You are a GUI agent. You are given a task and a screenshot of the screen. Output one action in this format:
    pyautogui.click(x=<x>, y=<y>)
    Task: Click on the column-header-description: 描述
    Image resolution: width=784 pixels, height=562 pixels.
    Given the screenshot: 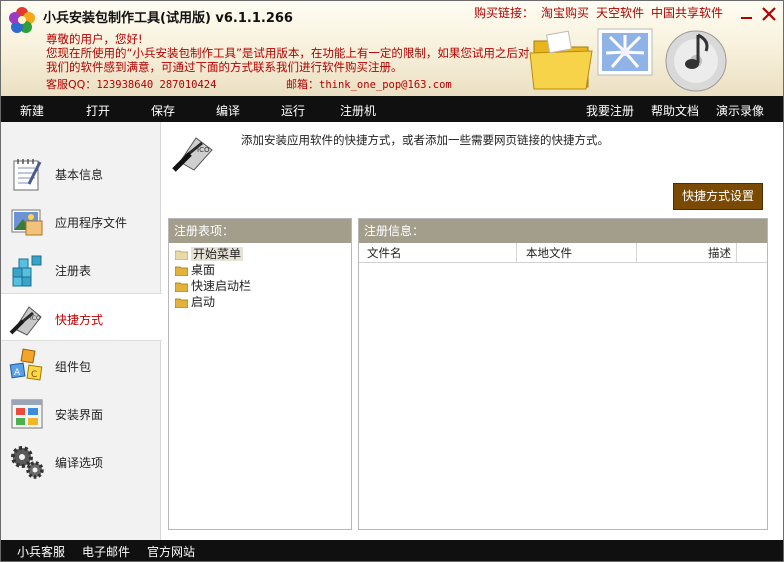 What is the action you would take?
    pyautogui.click(x=687, y=253)
    